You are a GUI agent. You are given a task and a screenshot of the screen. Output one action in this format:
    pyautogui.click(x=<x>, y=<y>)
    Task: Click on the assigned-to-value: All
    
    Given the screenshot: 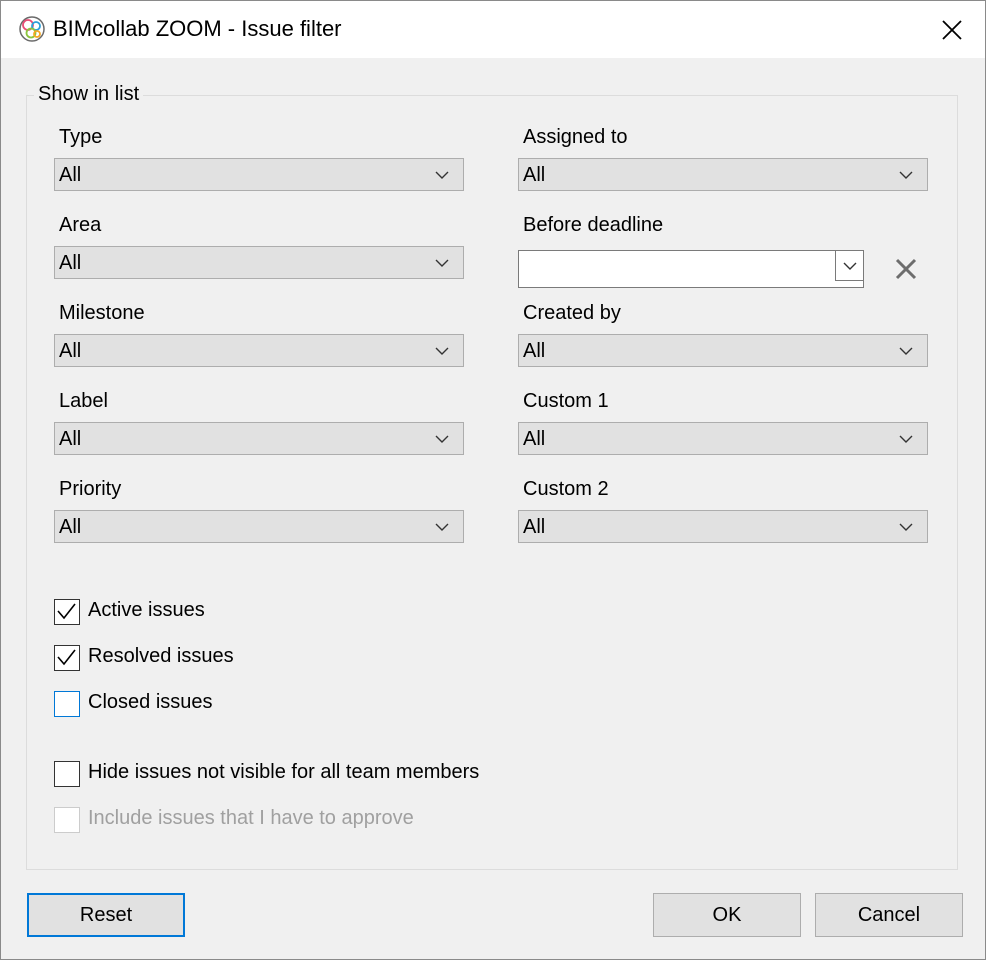 What is the action you would take?
    pyautogui.click(x=534, y=175)
    